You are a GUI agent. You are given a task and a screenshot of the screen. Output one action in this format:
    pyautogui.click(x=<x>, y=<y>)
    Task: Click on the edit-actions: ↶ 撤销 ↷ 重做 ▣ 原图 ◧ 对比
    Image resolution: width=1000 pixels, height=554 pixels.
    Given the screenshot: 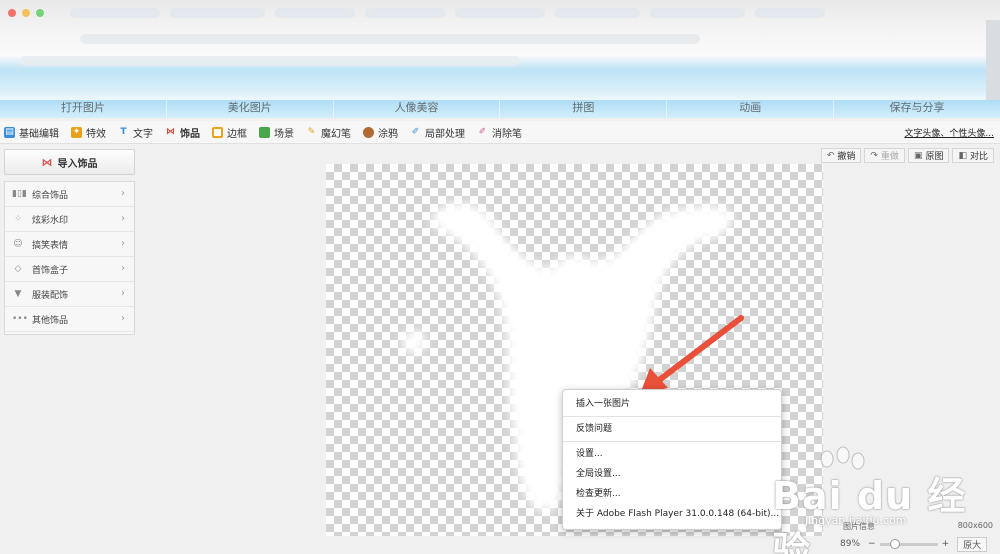 What is the action you would take?
    pyautogui.click(x=906, y=155)
    